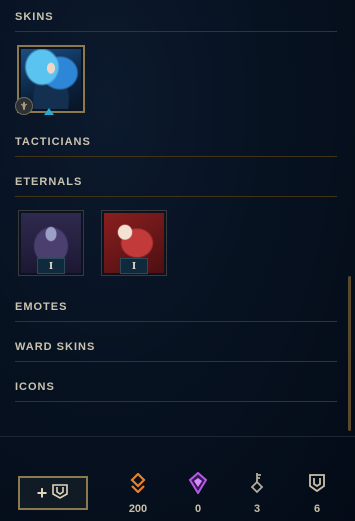 The image size is (355, 521). I want to click on loot-chest-value: 6, so click(317, 509).